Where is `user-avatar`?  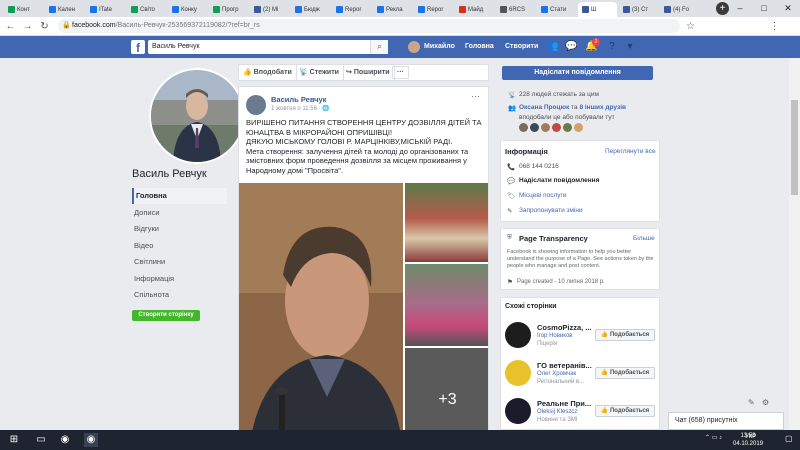 user-avatar is located at coordinates (414, 47).